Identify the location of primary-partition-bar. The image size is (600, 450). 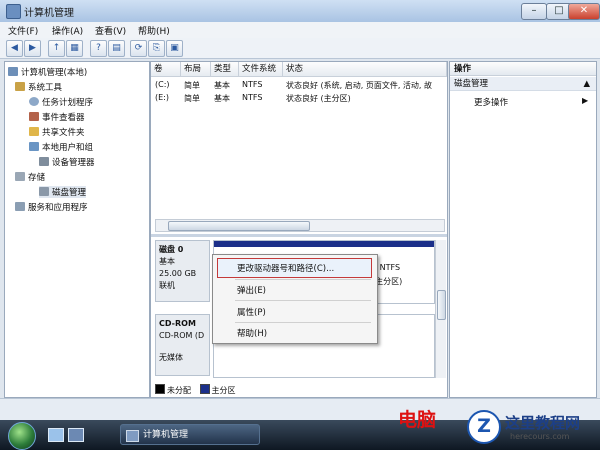
(324, 244).